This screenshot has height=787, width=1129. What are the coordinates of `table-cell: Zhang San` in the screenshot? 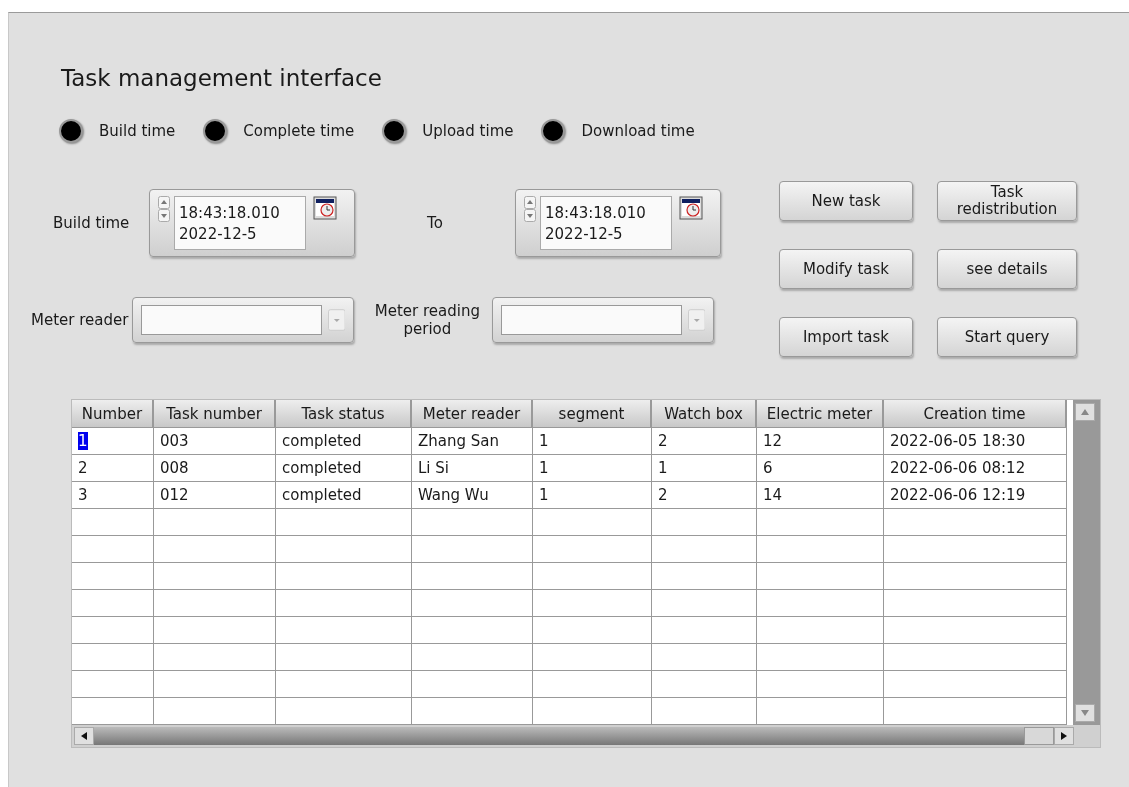 It's located at (458, 441).